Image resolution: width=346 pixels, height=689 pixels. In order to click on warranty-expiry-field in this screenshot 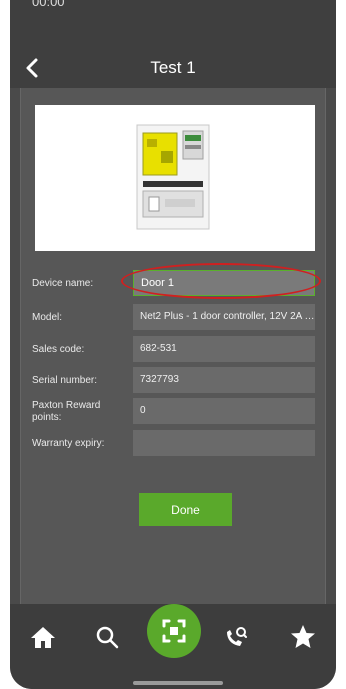, I will do `click(224, 443)`.